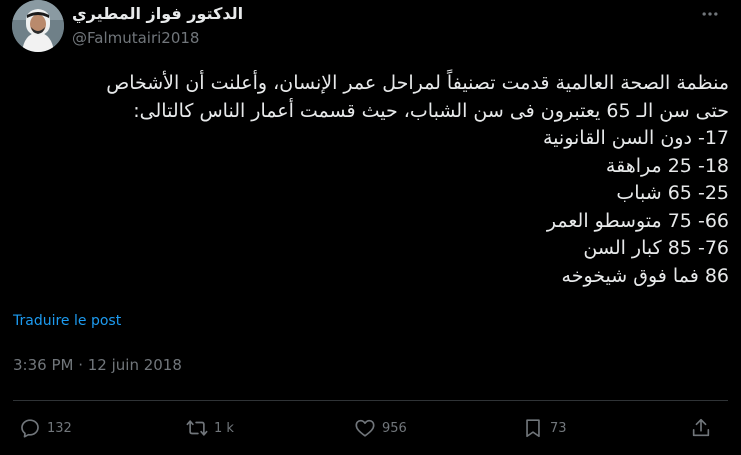 The image size is (741, 455). I want to click on share-button, so click(701, 428).